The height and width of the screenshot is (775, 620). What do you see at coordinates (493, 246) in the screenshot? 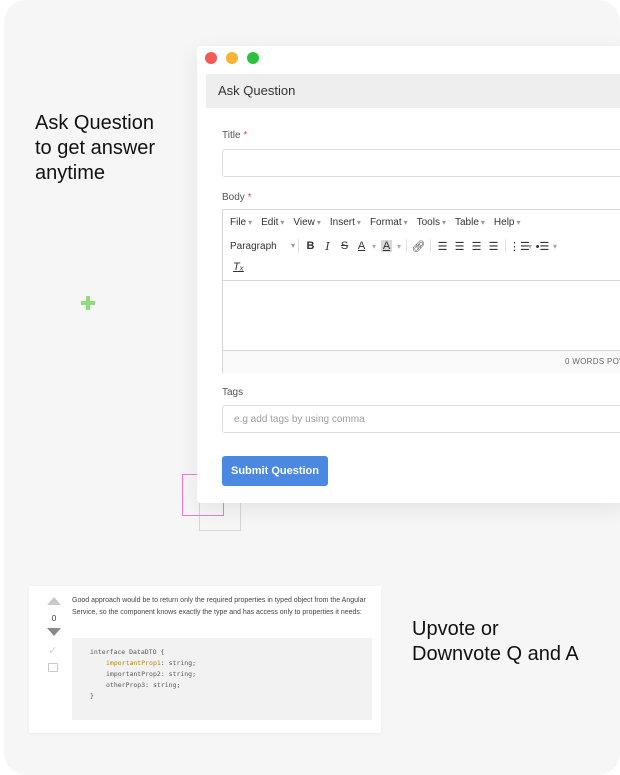
I see `align-justify-icon: ☰` at bounding box center [493, 246].